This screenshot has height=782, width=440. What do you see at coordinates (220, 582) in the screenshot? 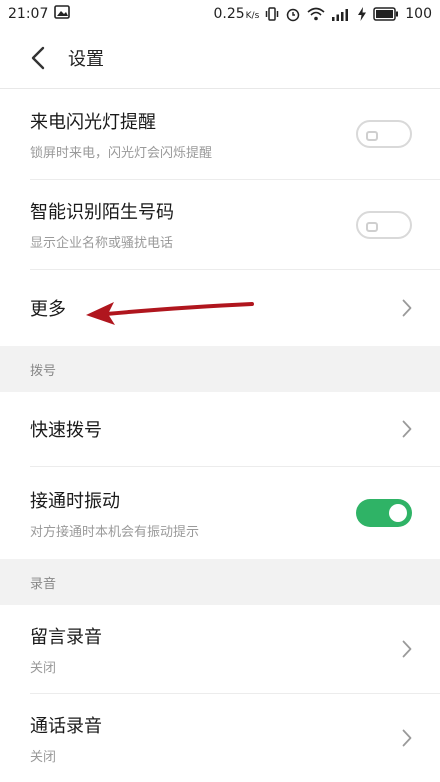
I see `section-header-record: 录音` at bounding box center [220, 582].